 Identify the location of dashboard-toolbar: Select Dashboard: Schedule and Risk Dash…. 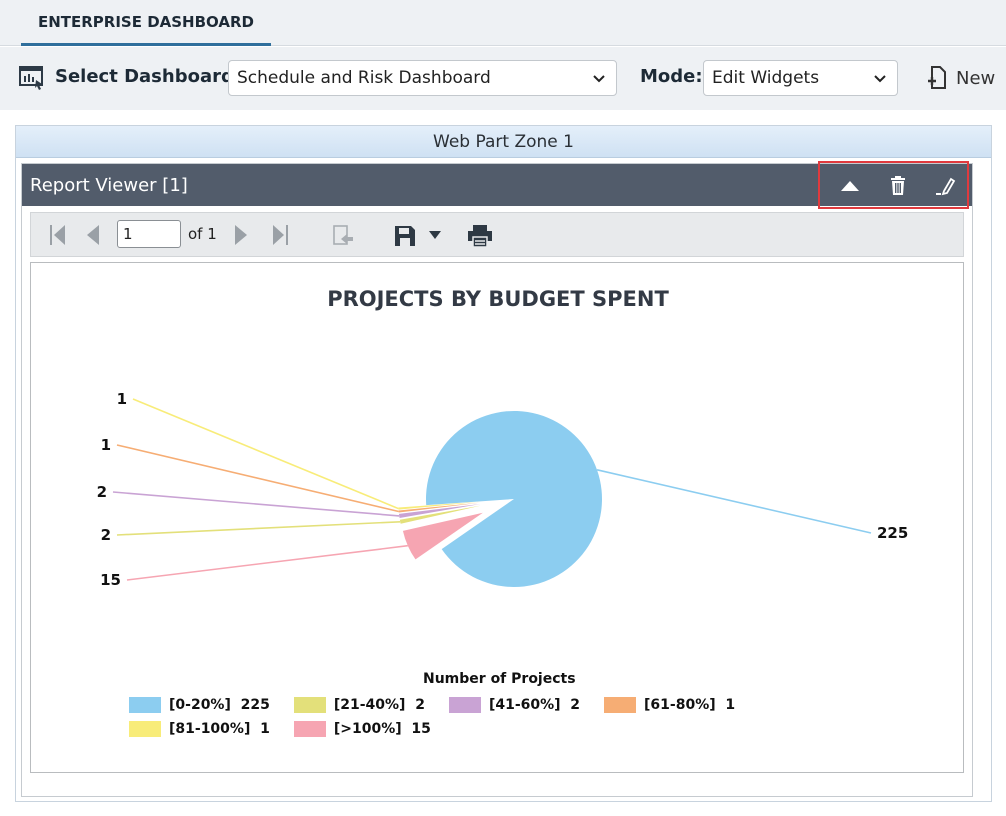
(503, 78).